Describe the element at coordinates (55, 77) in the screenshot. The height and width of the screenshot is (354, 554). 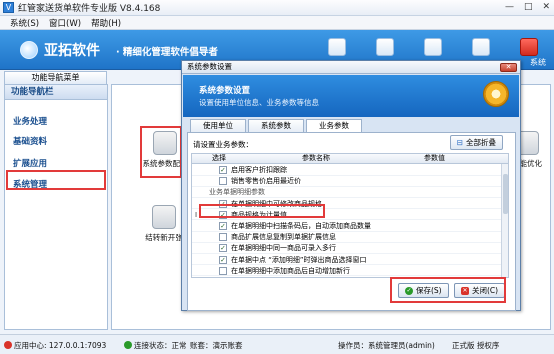
I see `tab-function-nav: 功能导航菜单` at that location.